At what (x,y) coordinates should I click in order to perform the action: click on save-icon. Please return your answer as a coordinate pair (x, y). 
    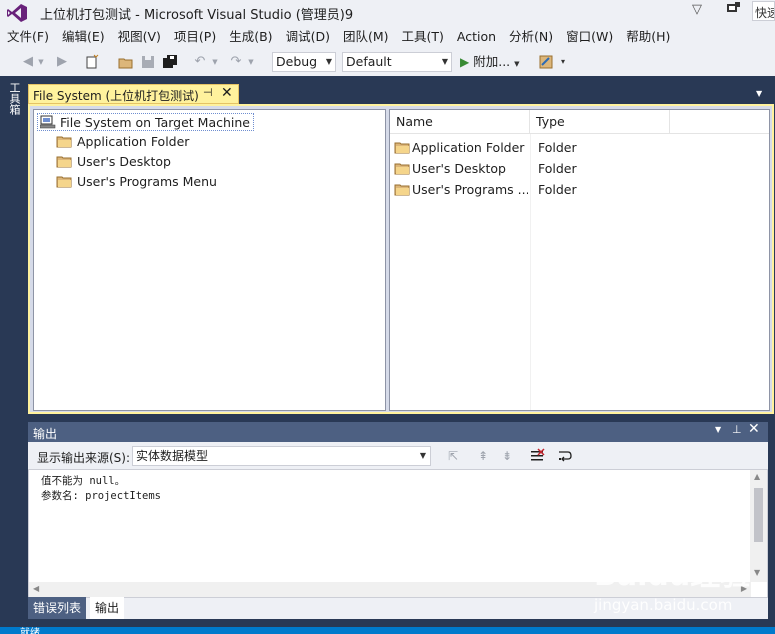
    Looking at the image, I should click on (148, 62).